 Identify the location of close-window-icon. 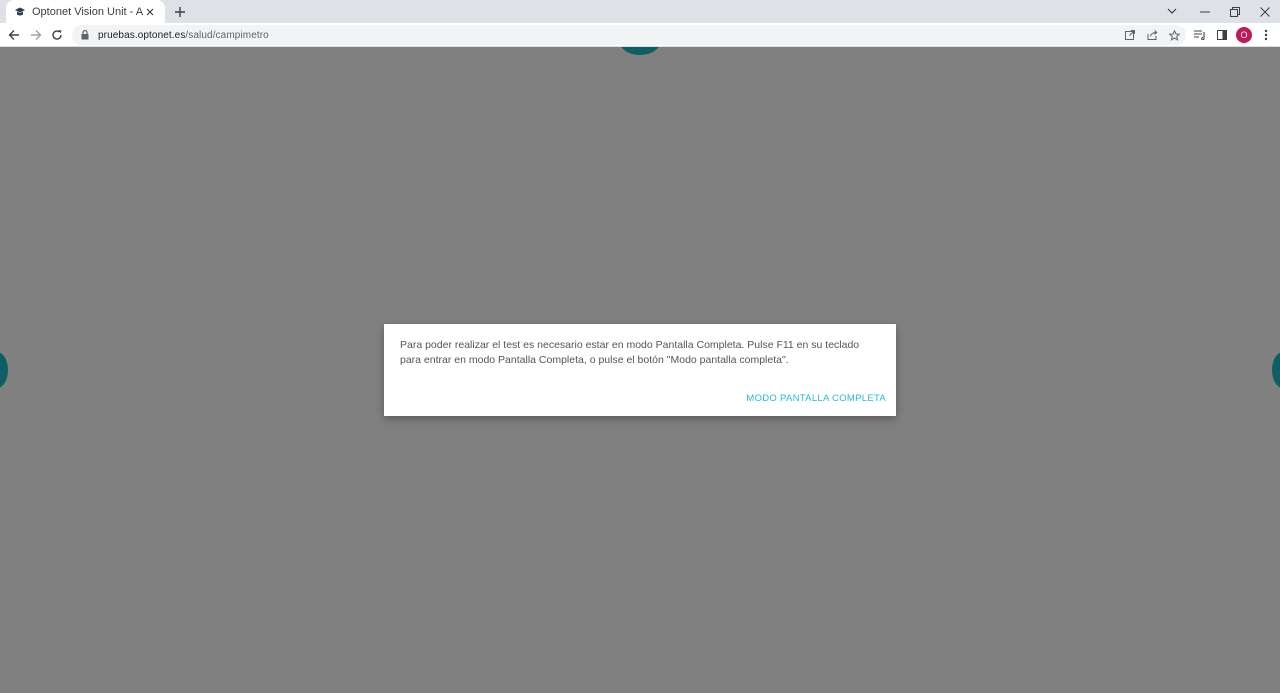
(1265, 11).